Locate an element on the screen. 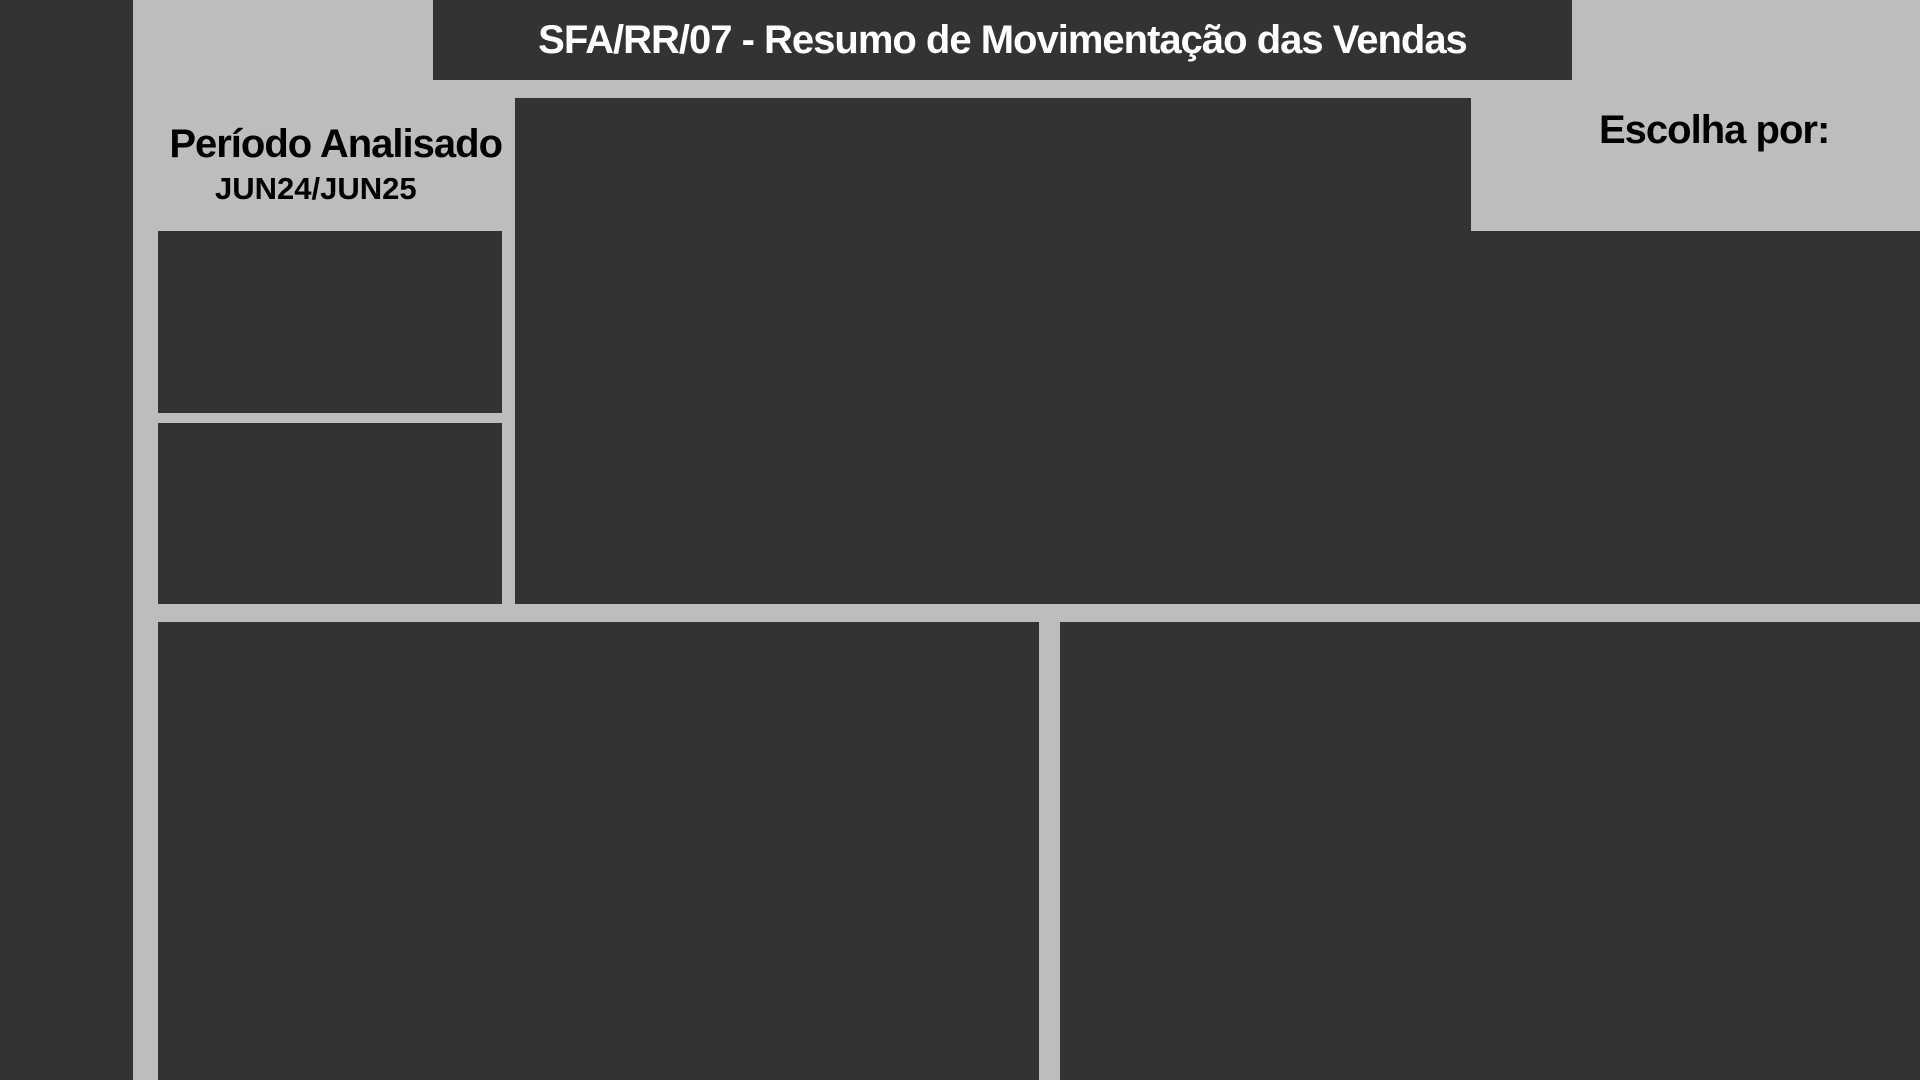 This screenshot has width=1920, height=1080. period-block: Período Analisado JUN24/JUN25 is located at coordinates (327, 165).